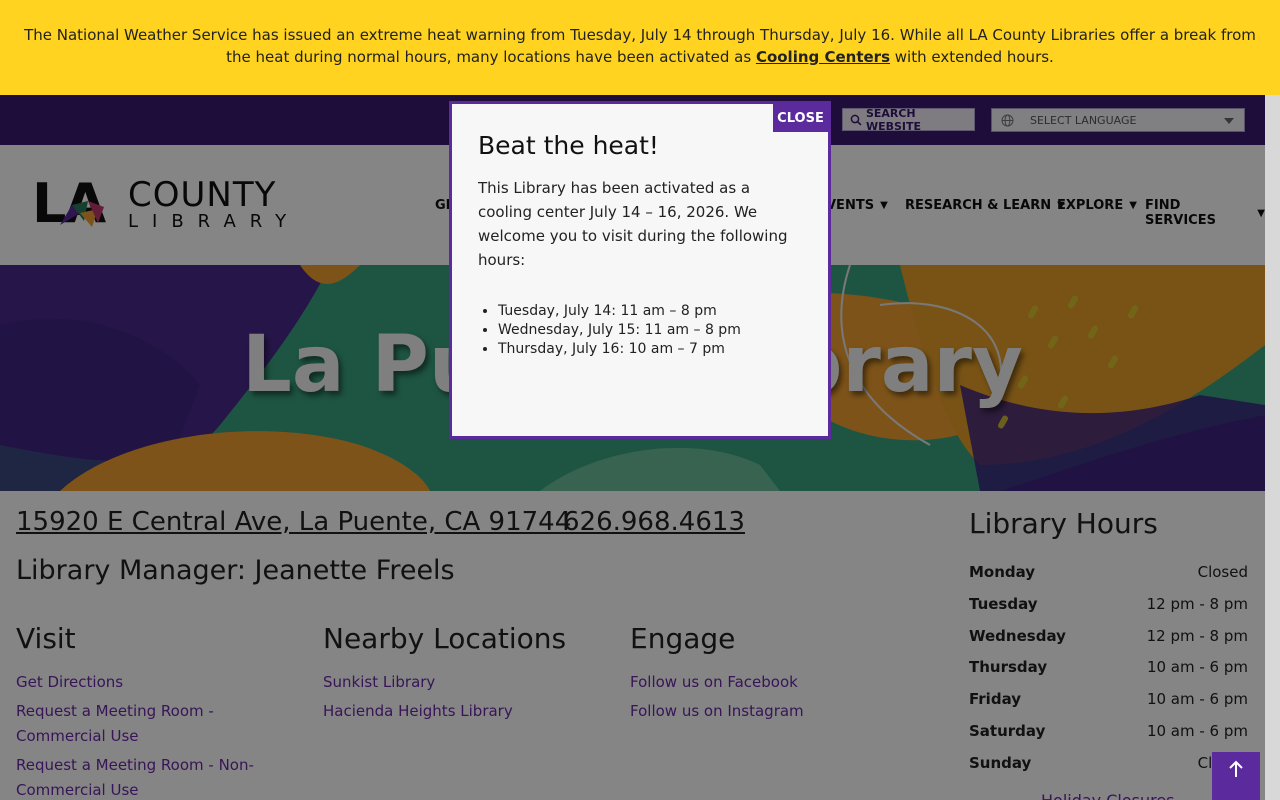  I want to click on list-item: Thursday, July 16: 10 am – 7 pm, so click(650, 349).